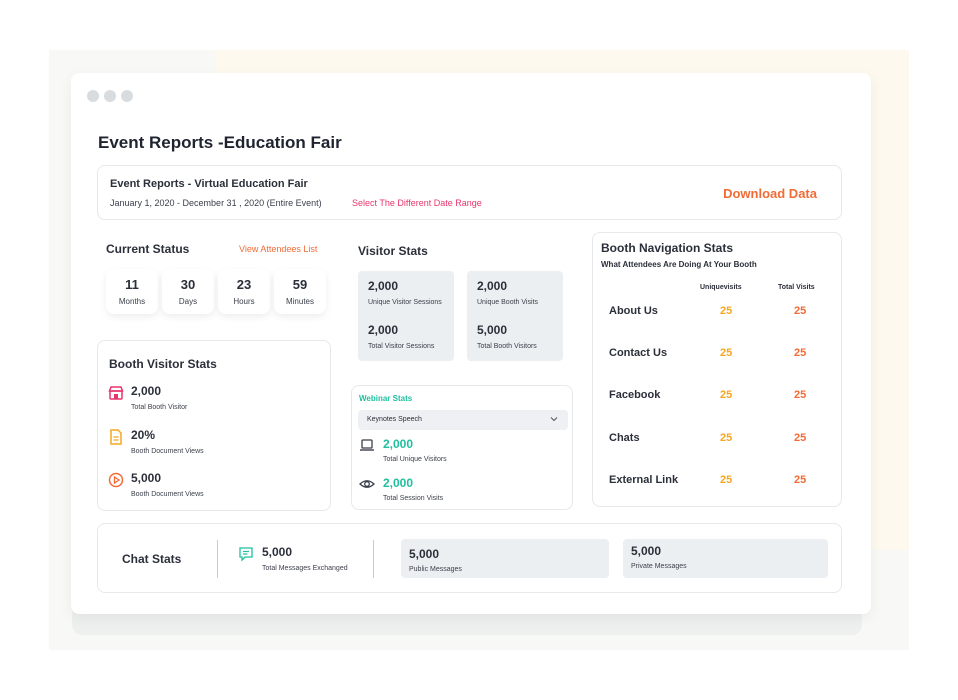 Image resolution: width=958 pixels, height=700 pixels. I want to click on stat-label: Private Messages, so click(659, 566).